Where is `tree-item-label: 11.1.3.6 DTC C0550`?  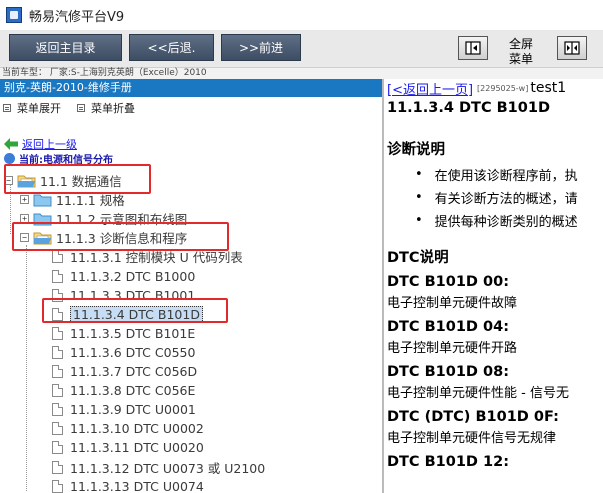 tree-item-label: 11.1.3.6 DTC C0550 is located at coordinates (133, 352).